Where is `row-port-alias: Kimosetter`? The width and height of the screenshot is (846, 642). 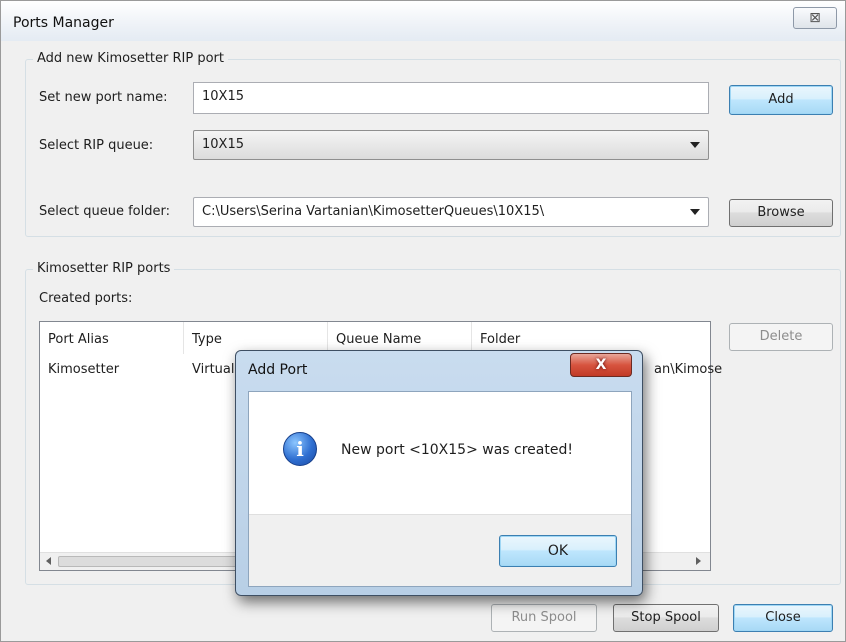 row-port-alias: Kimosetter is located at coordinates (84, 369).